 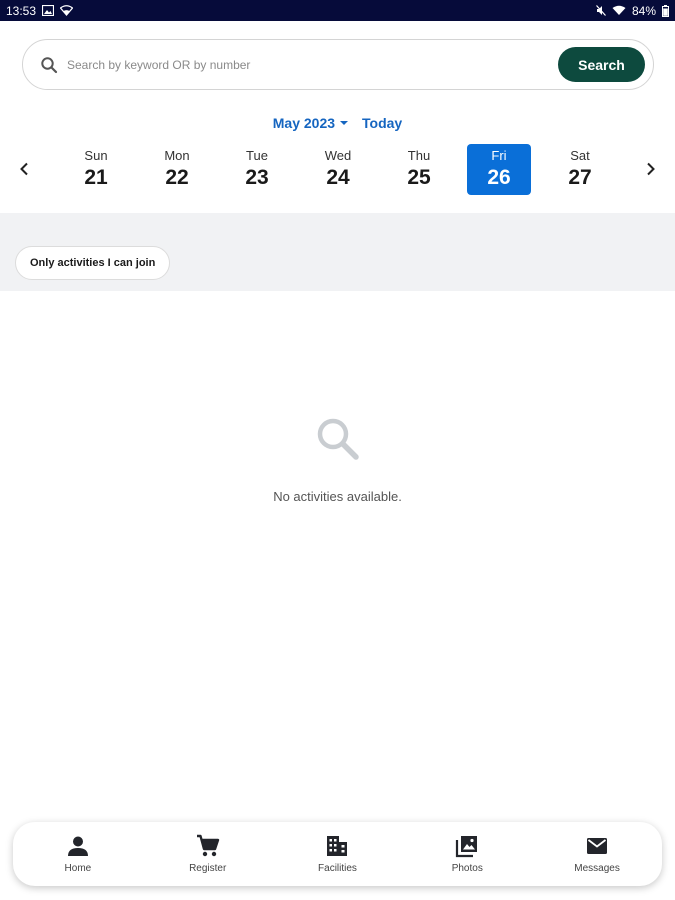 I want to click on day-number: 23, so click(x=257, y=177).